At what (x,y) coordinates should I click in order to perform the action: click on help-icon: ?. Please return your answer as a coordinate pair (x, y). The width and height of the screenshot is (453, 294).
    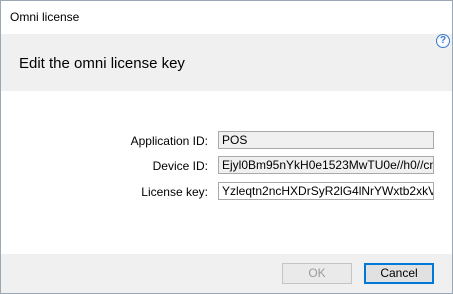
    Looking at the image, I should click on (443, 41).